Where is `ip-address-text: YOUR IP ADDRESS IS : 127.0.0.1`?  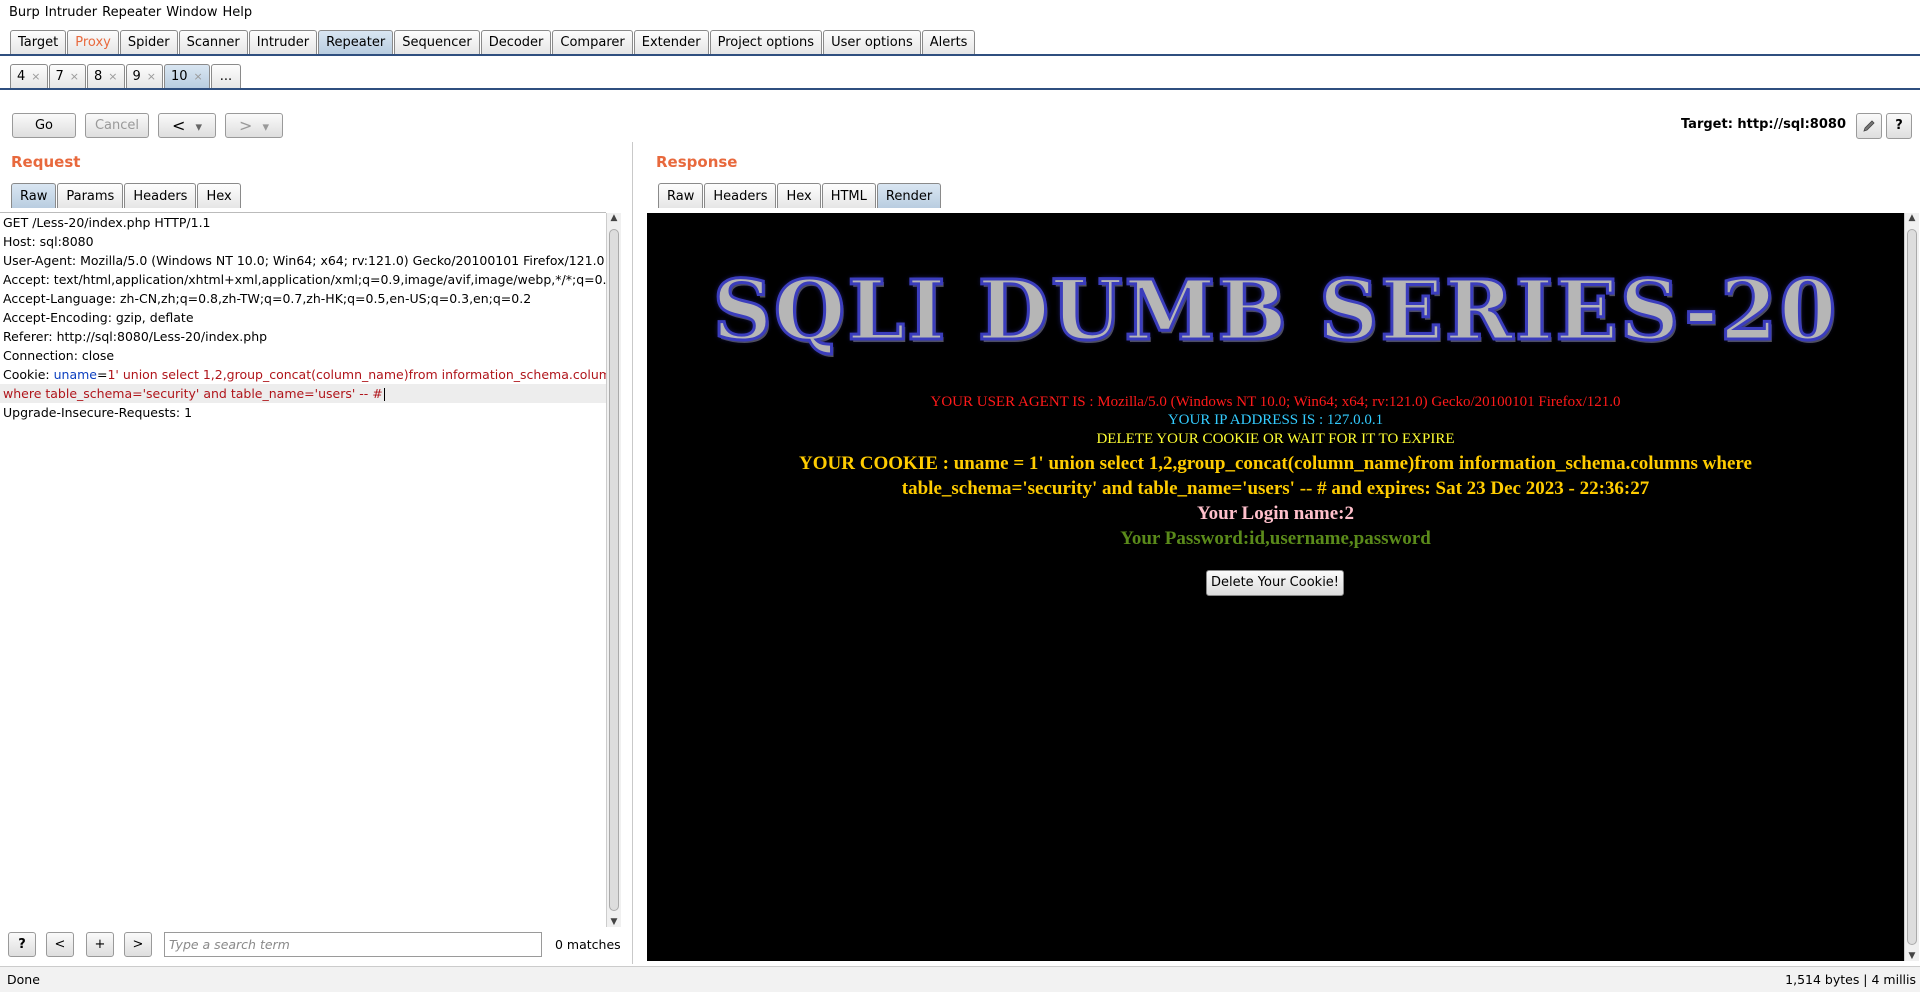 ip-address-text: YOUR IP ADDRESS IS : 127.0.0.1 is located at coordinates (1275, 420).